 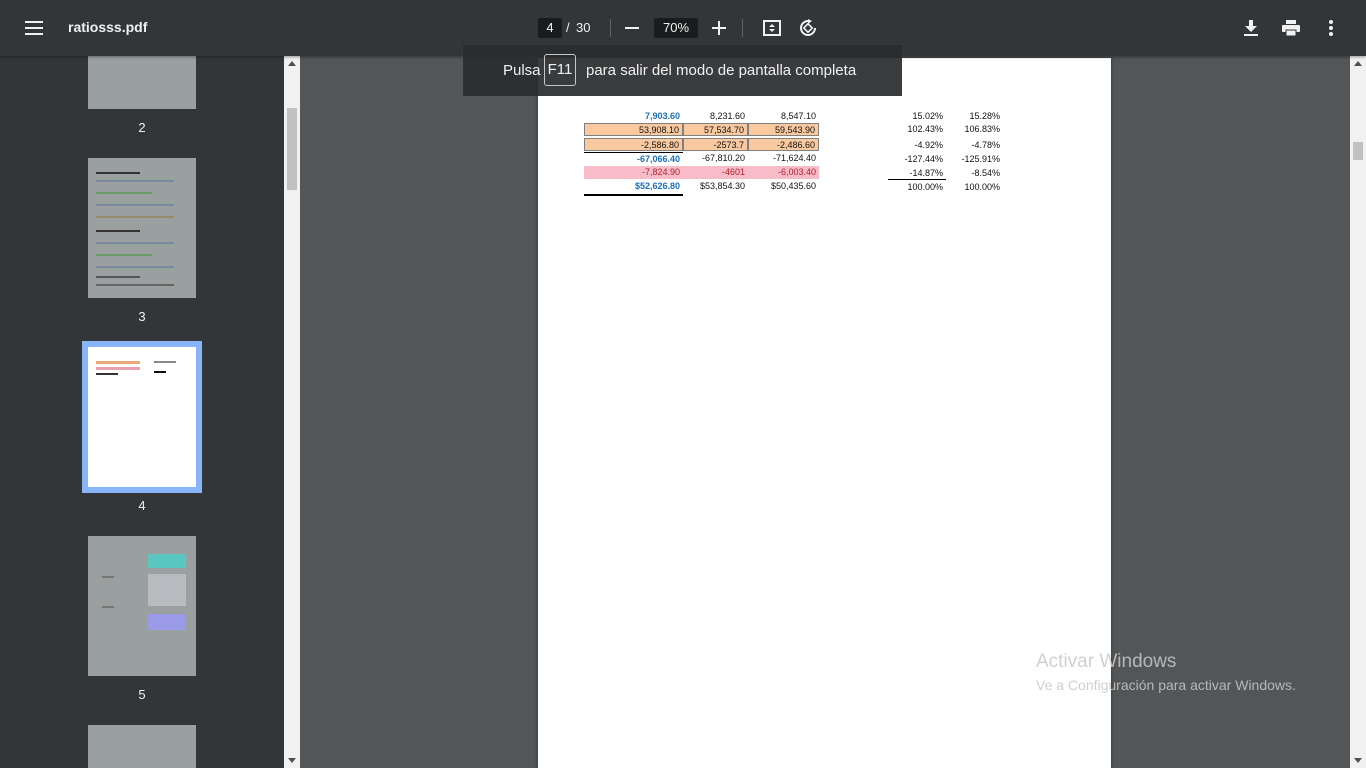 What do you see at coordinates (560, 70) in the screenshot?
I see `f11-key-badge: F11` at bounding box center [560, 70].